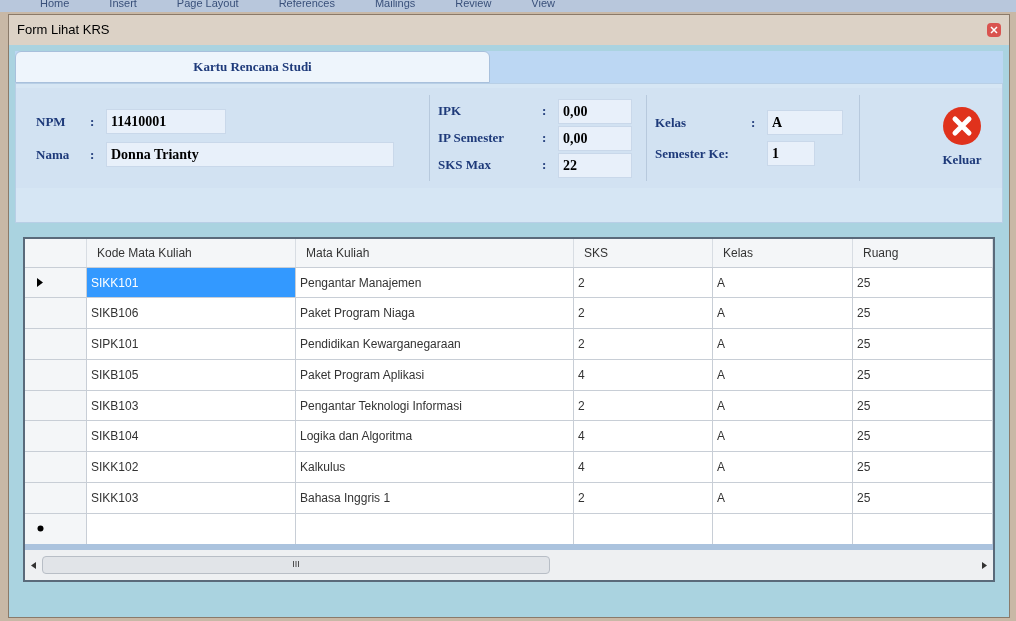 The height and width of the screenshot is (621, 1016). Describe the element at coordinates (191, 467) in the screenshot. I see `table-cell: SIKK102` at that location.